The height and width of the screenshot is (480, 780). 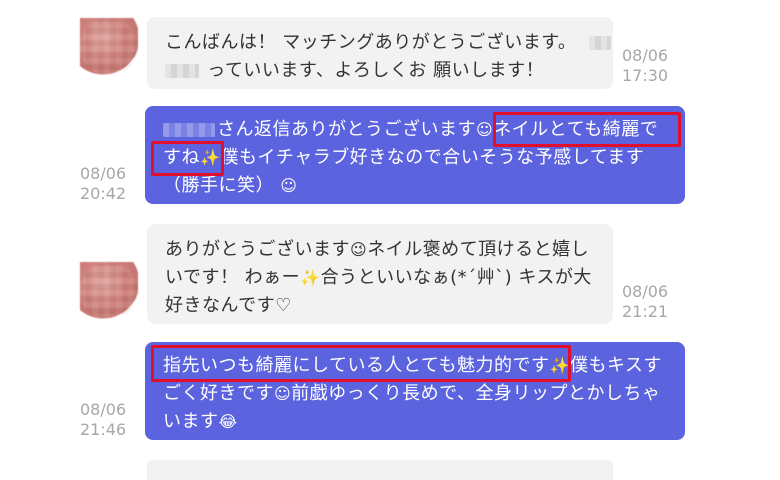 What do you see at coordinates (376, 70) in the screenshot?
I see `message-text-line: っていいます、よろしくお 願いします！` at bounding box center [376, 70].